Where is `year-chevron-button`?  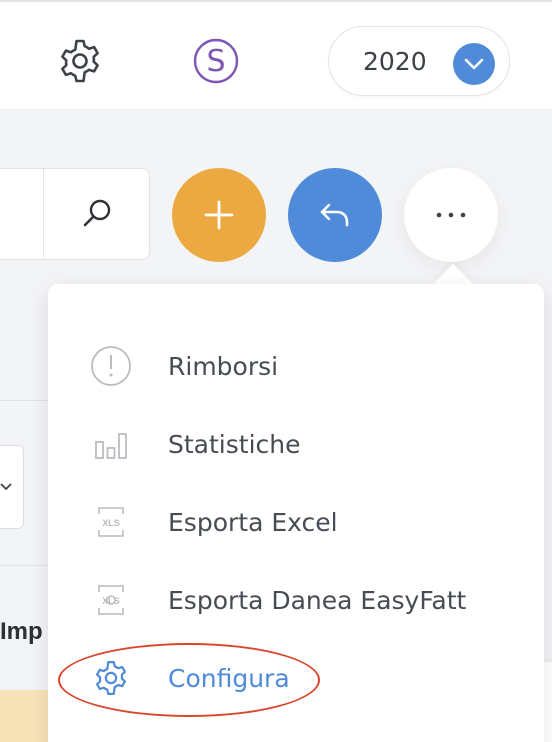 year-chevron-button is located at coordinates (474, 64).